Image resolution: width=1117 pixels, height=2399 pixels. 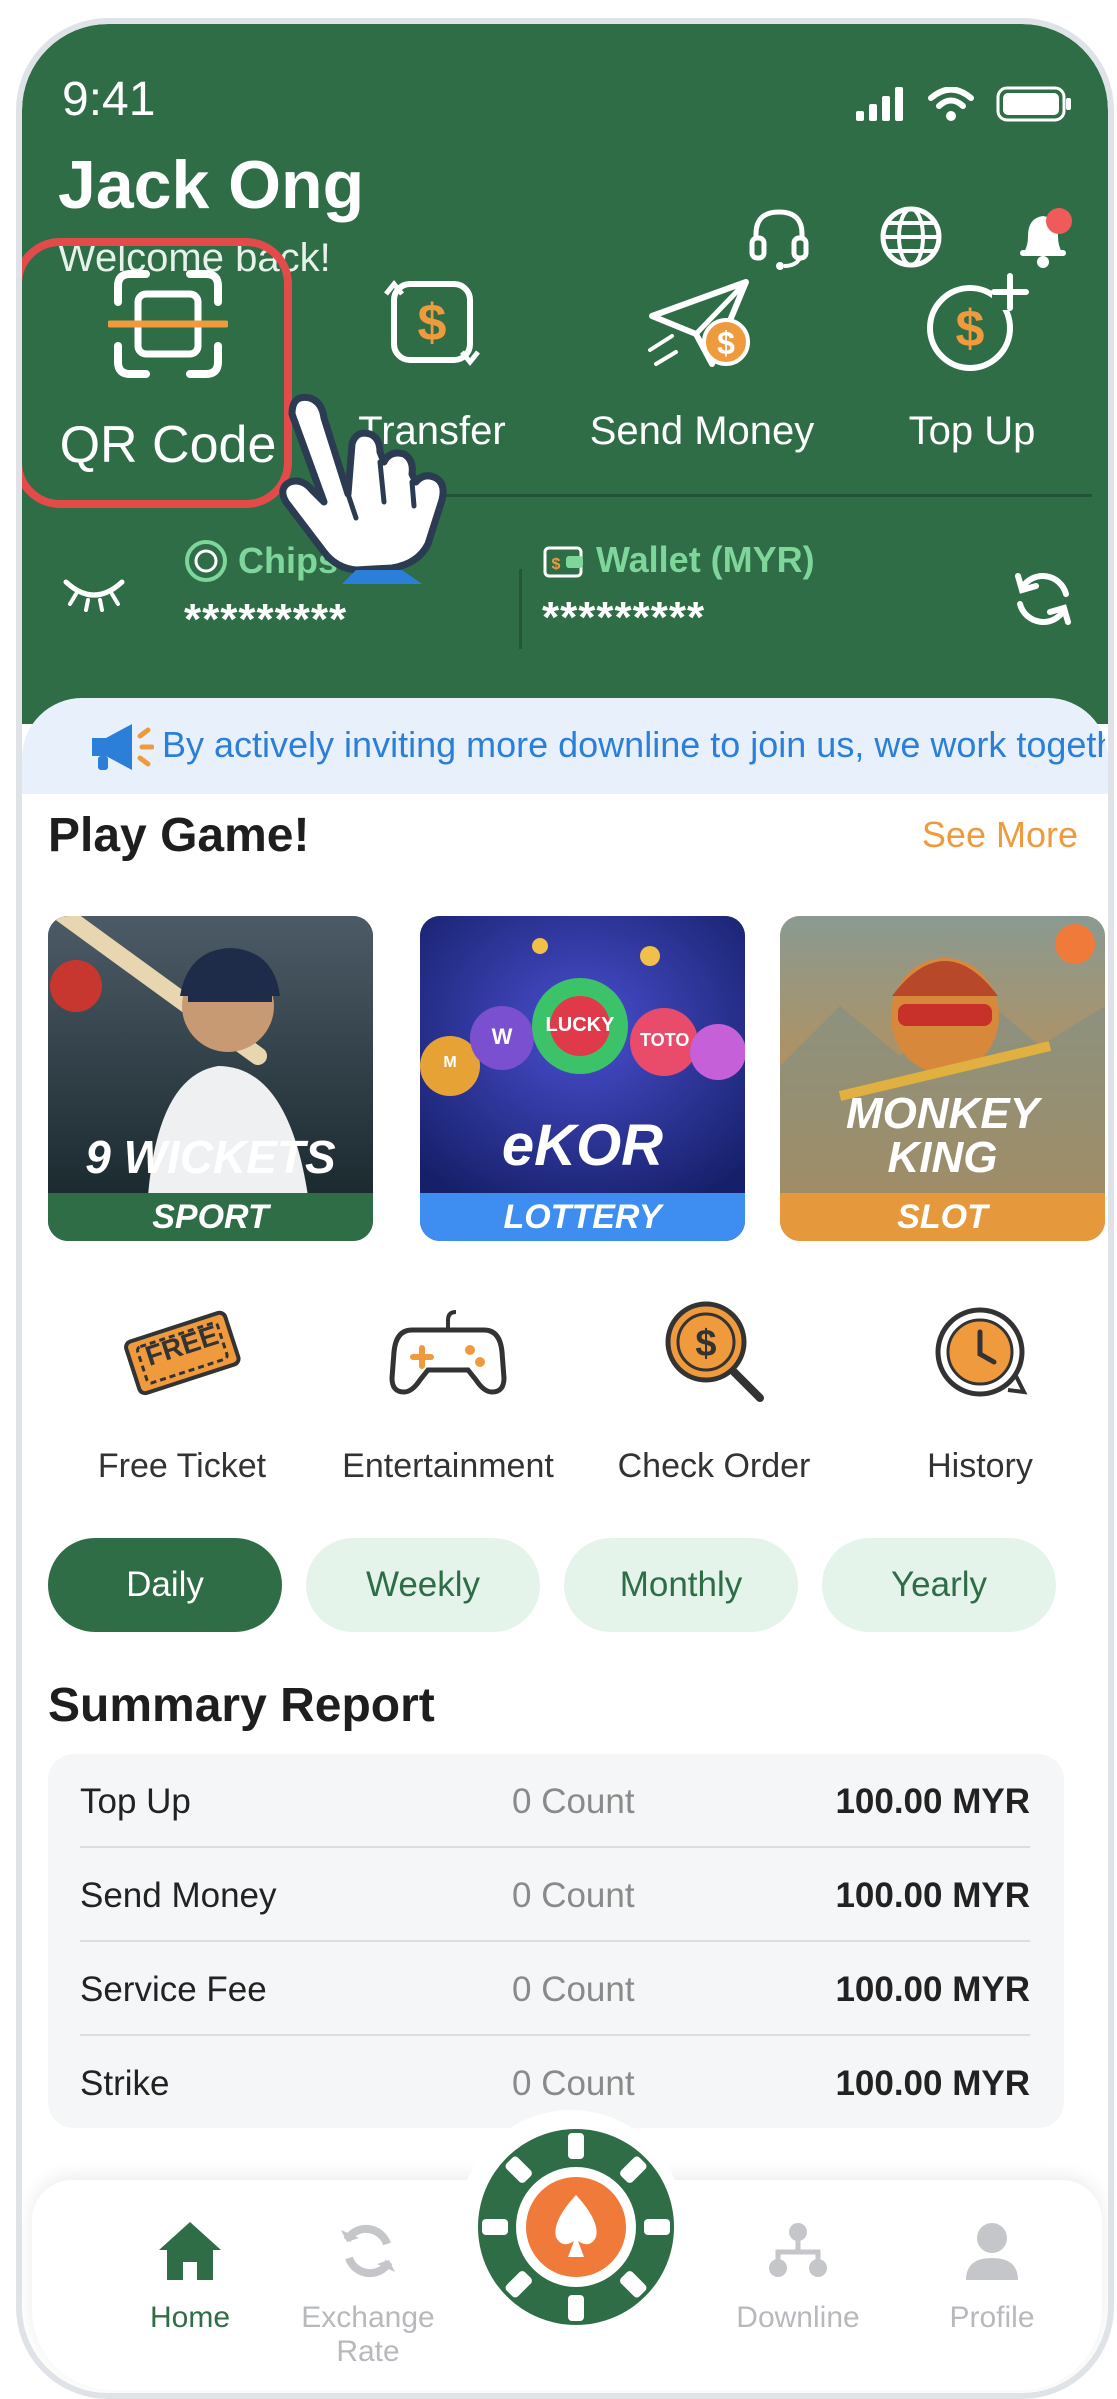 I want to click on period-tabs: Daily Weekly Monthly Yearly, so click(x=573, y=1586).